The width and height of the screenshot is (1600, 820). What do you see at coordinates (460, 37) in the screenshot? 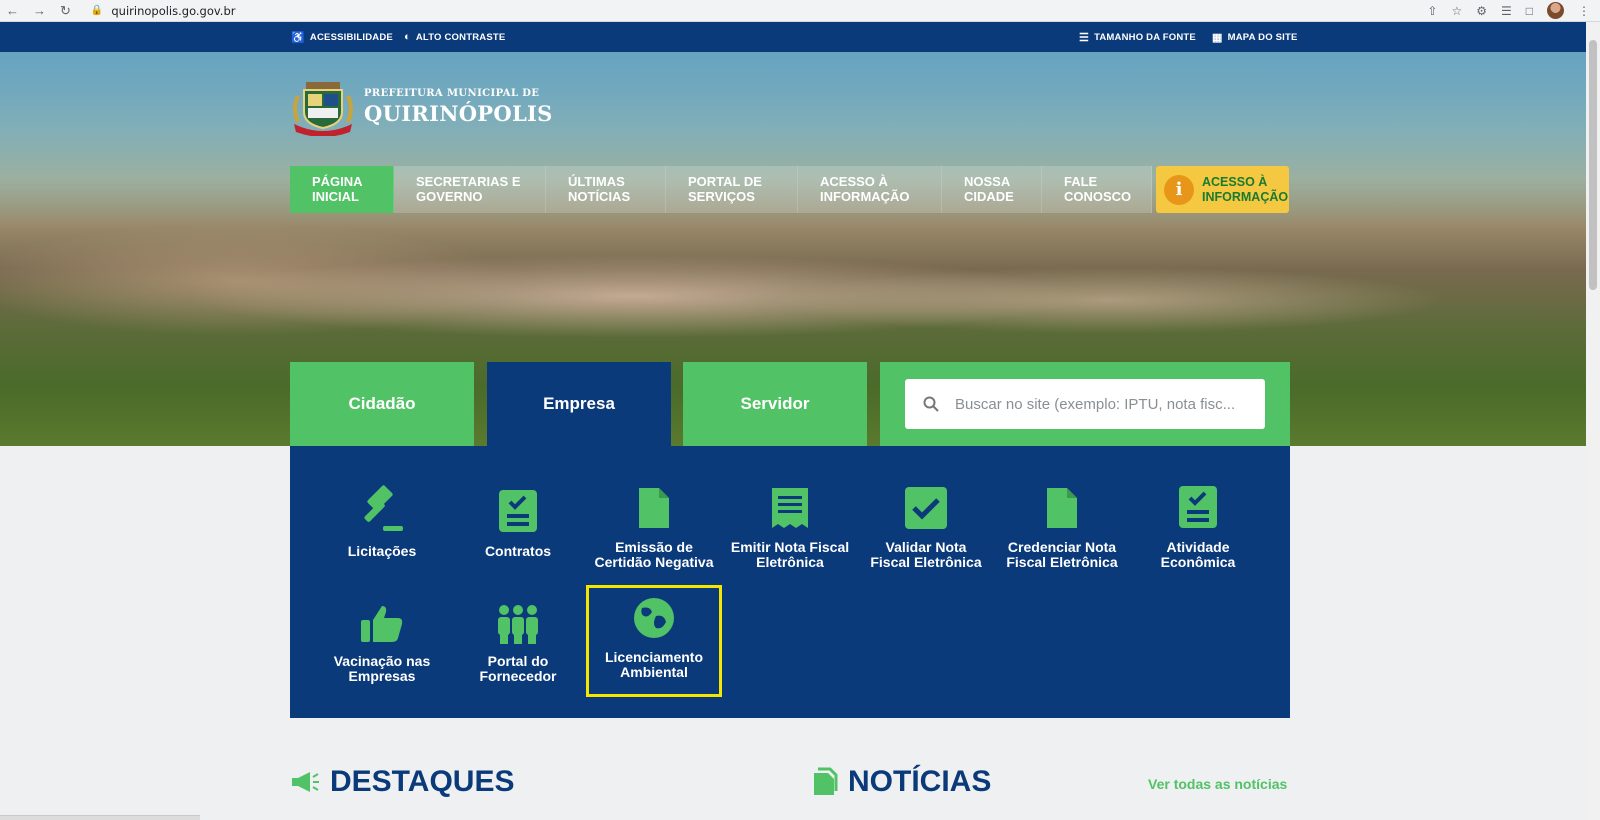
I see `high-contrast-label: ALTO CONTRASTE` at bounding box center [460, 37].